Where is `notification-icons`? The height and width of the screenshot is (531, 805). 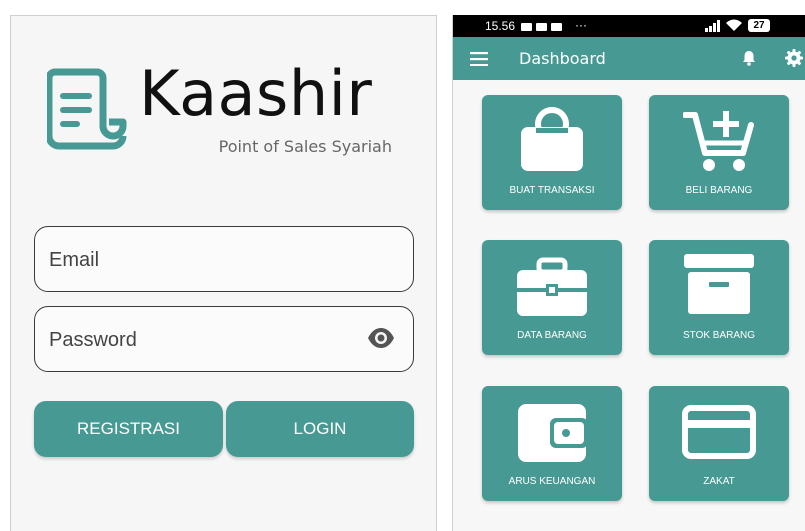
notification-icons is located at coordinates (545, 28).